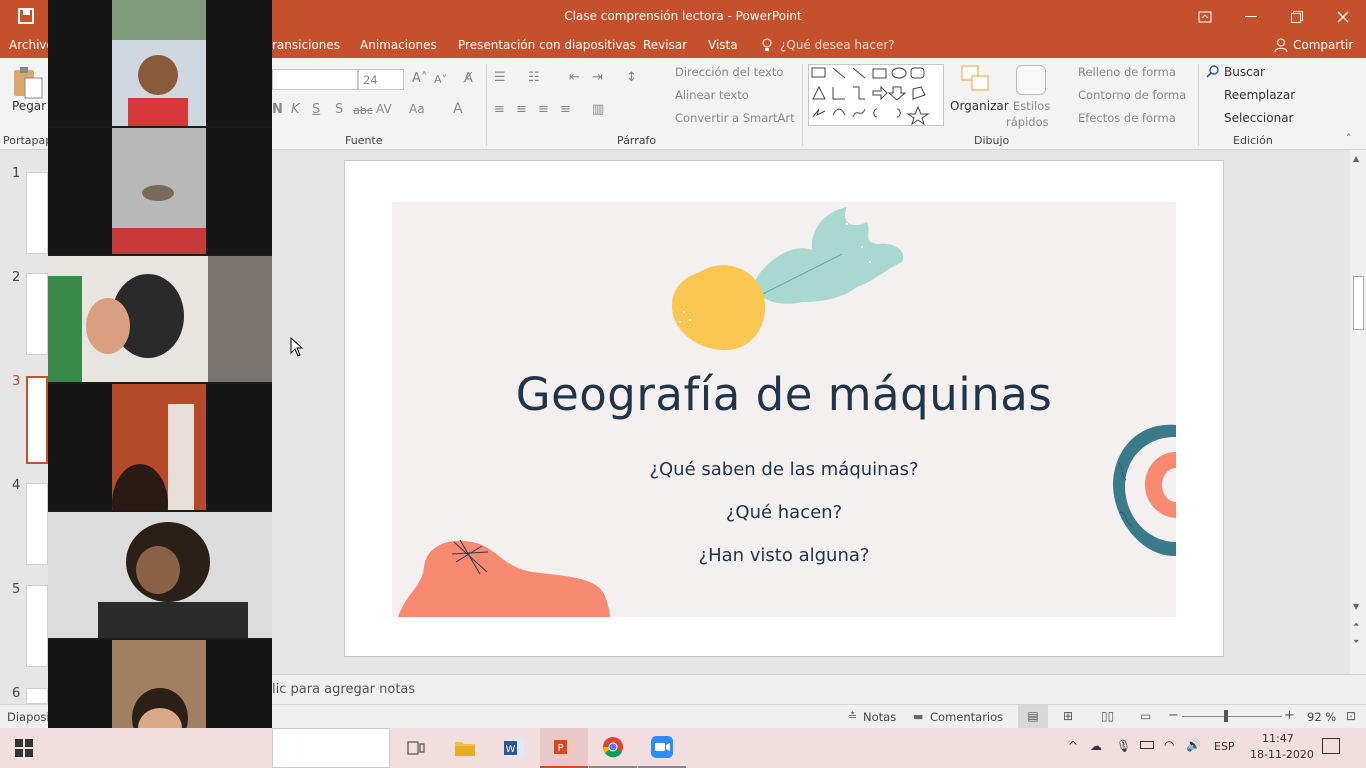 Image resolution: width=1366 pixels, height=768 pixels. Describe the element at coordinates (662, 748) in the screenshot. I see `zoom-app-icon` at that location.